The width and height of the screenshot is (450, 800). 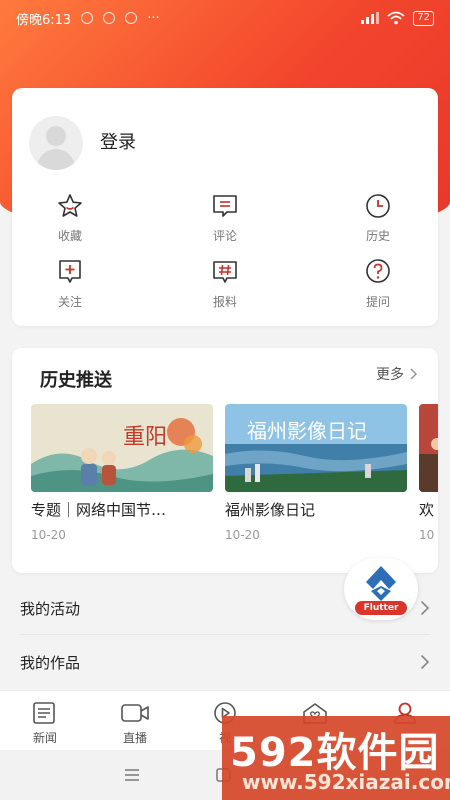 What do you see at coordinates (224, 236) in the screenshot?
I see `comments-label: 评论` at bounding box center [224, 236].